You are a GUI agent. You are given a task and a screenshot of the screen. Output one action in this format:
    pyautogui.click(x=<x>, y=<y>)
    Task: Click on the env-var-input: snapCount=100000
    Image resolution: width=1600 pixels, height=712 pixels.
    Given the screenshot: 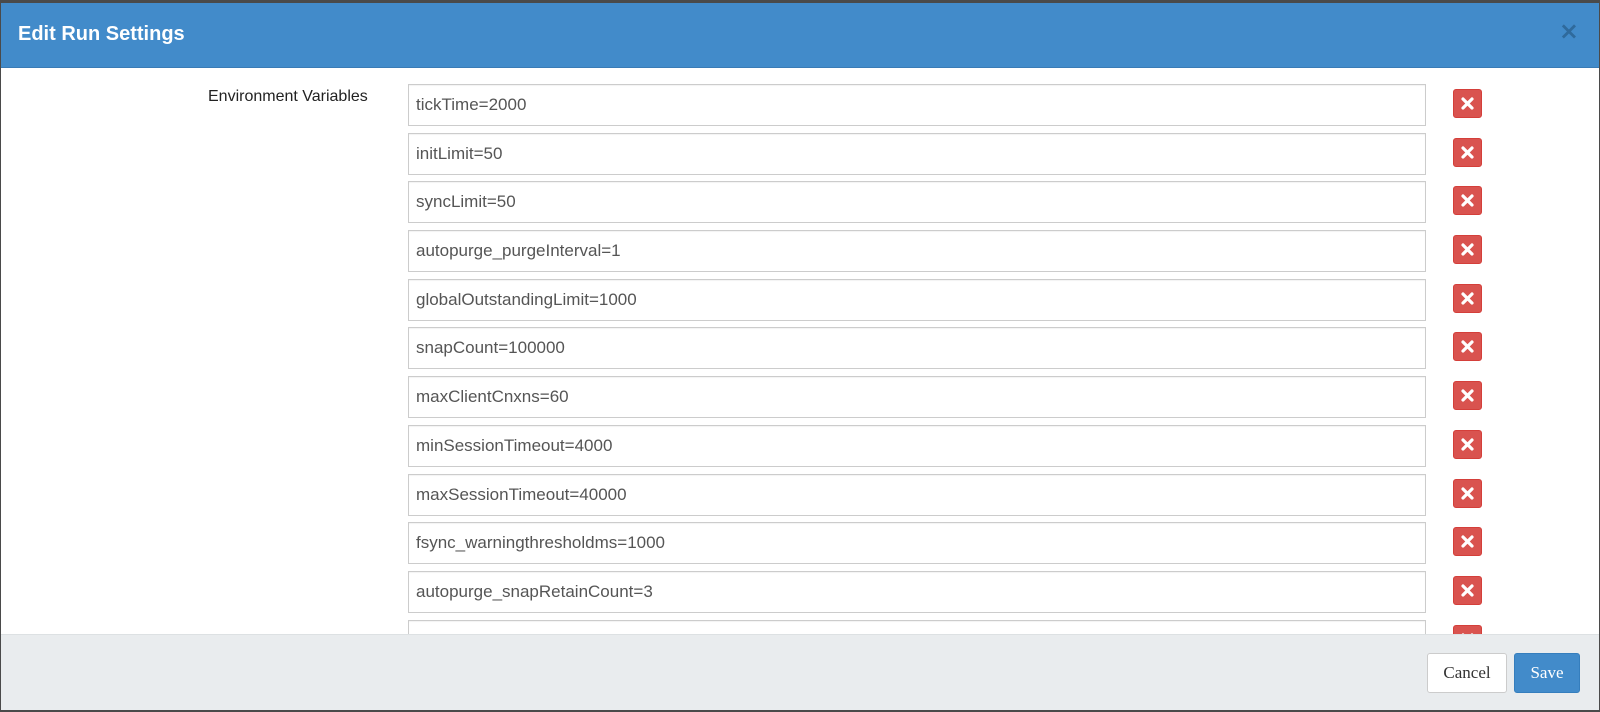 What is the action you would take?
    pyautogui.click(x=917, y=348)
    